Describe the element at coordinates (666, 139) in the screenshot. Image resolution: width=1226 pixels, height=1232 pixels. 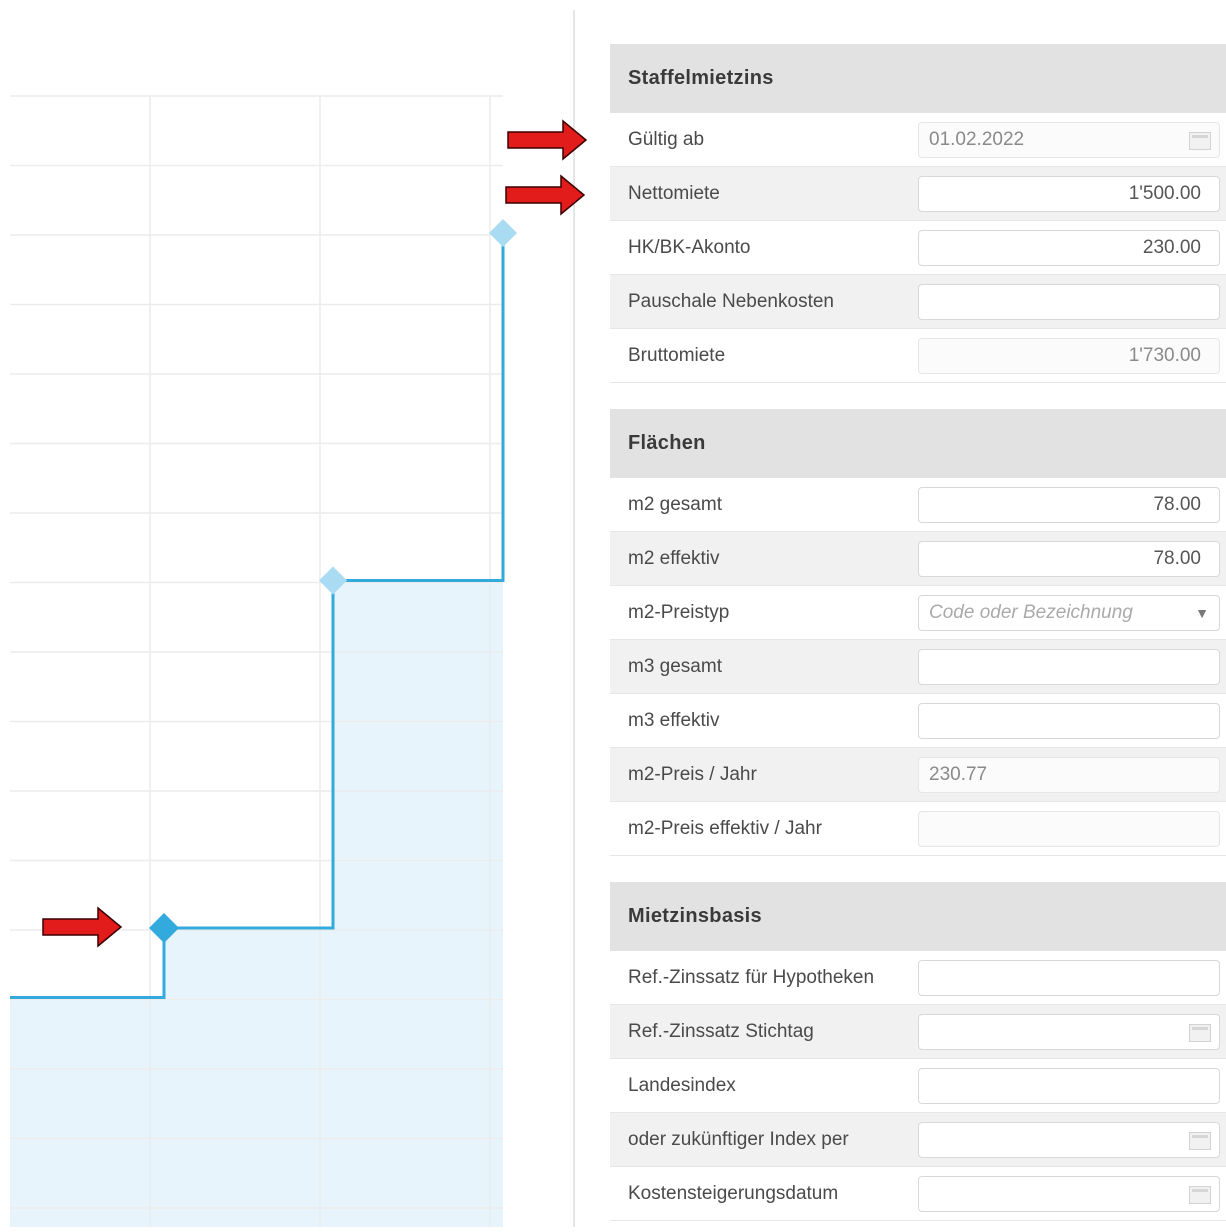
I see `field-label: Gültig ab` at that location.